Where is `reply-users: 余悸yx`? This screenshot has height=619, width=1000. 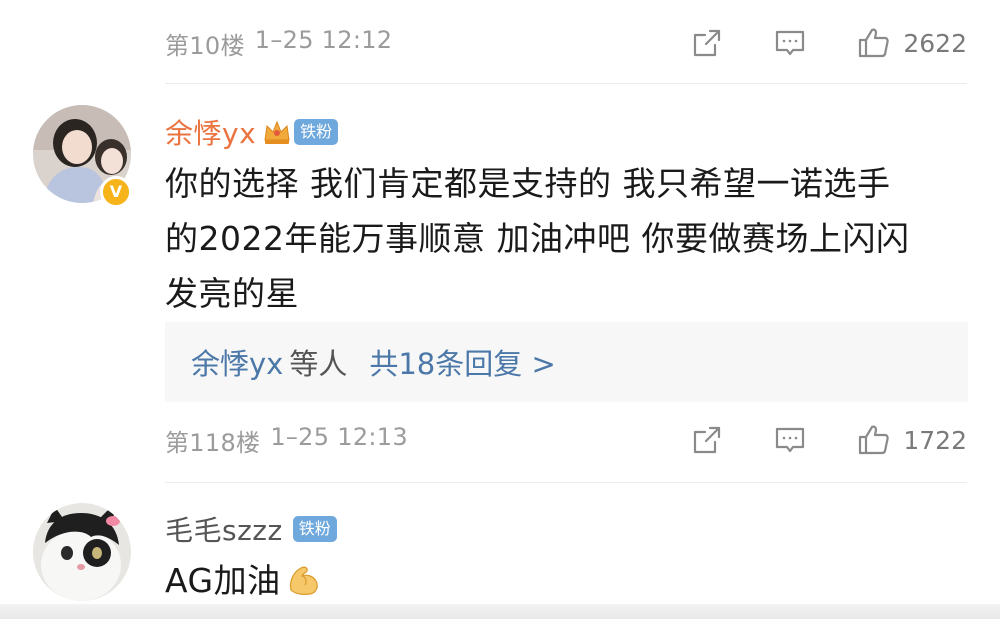
reply-users: 余悸yx is located at coordinates (237, 362).